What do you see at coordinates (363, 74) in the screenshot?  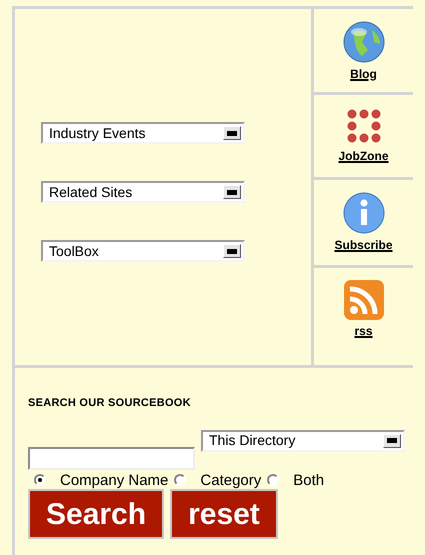 I see `link: Blog` at bounding box center [363, 74].